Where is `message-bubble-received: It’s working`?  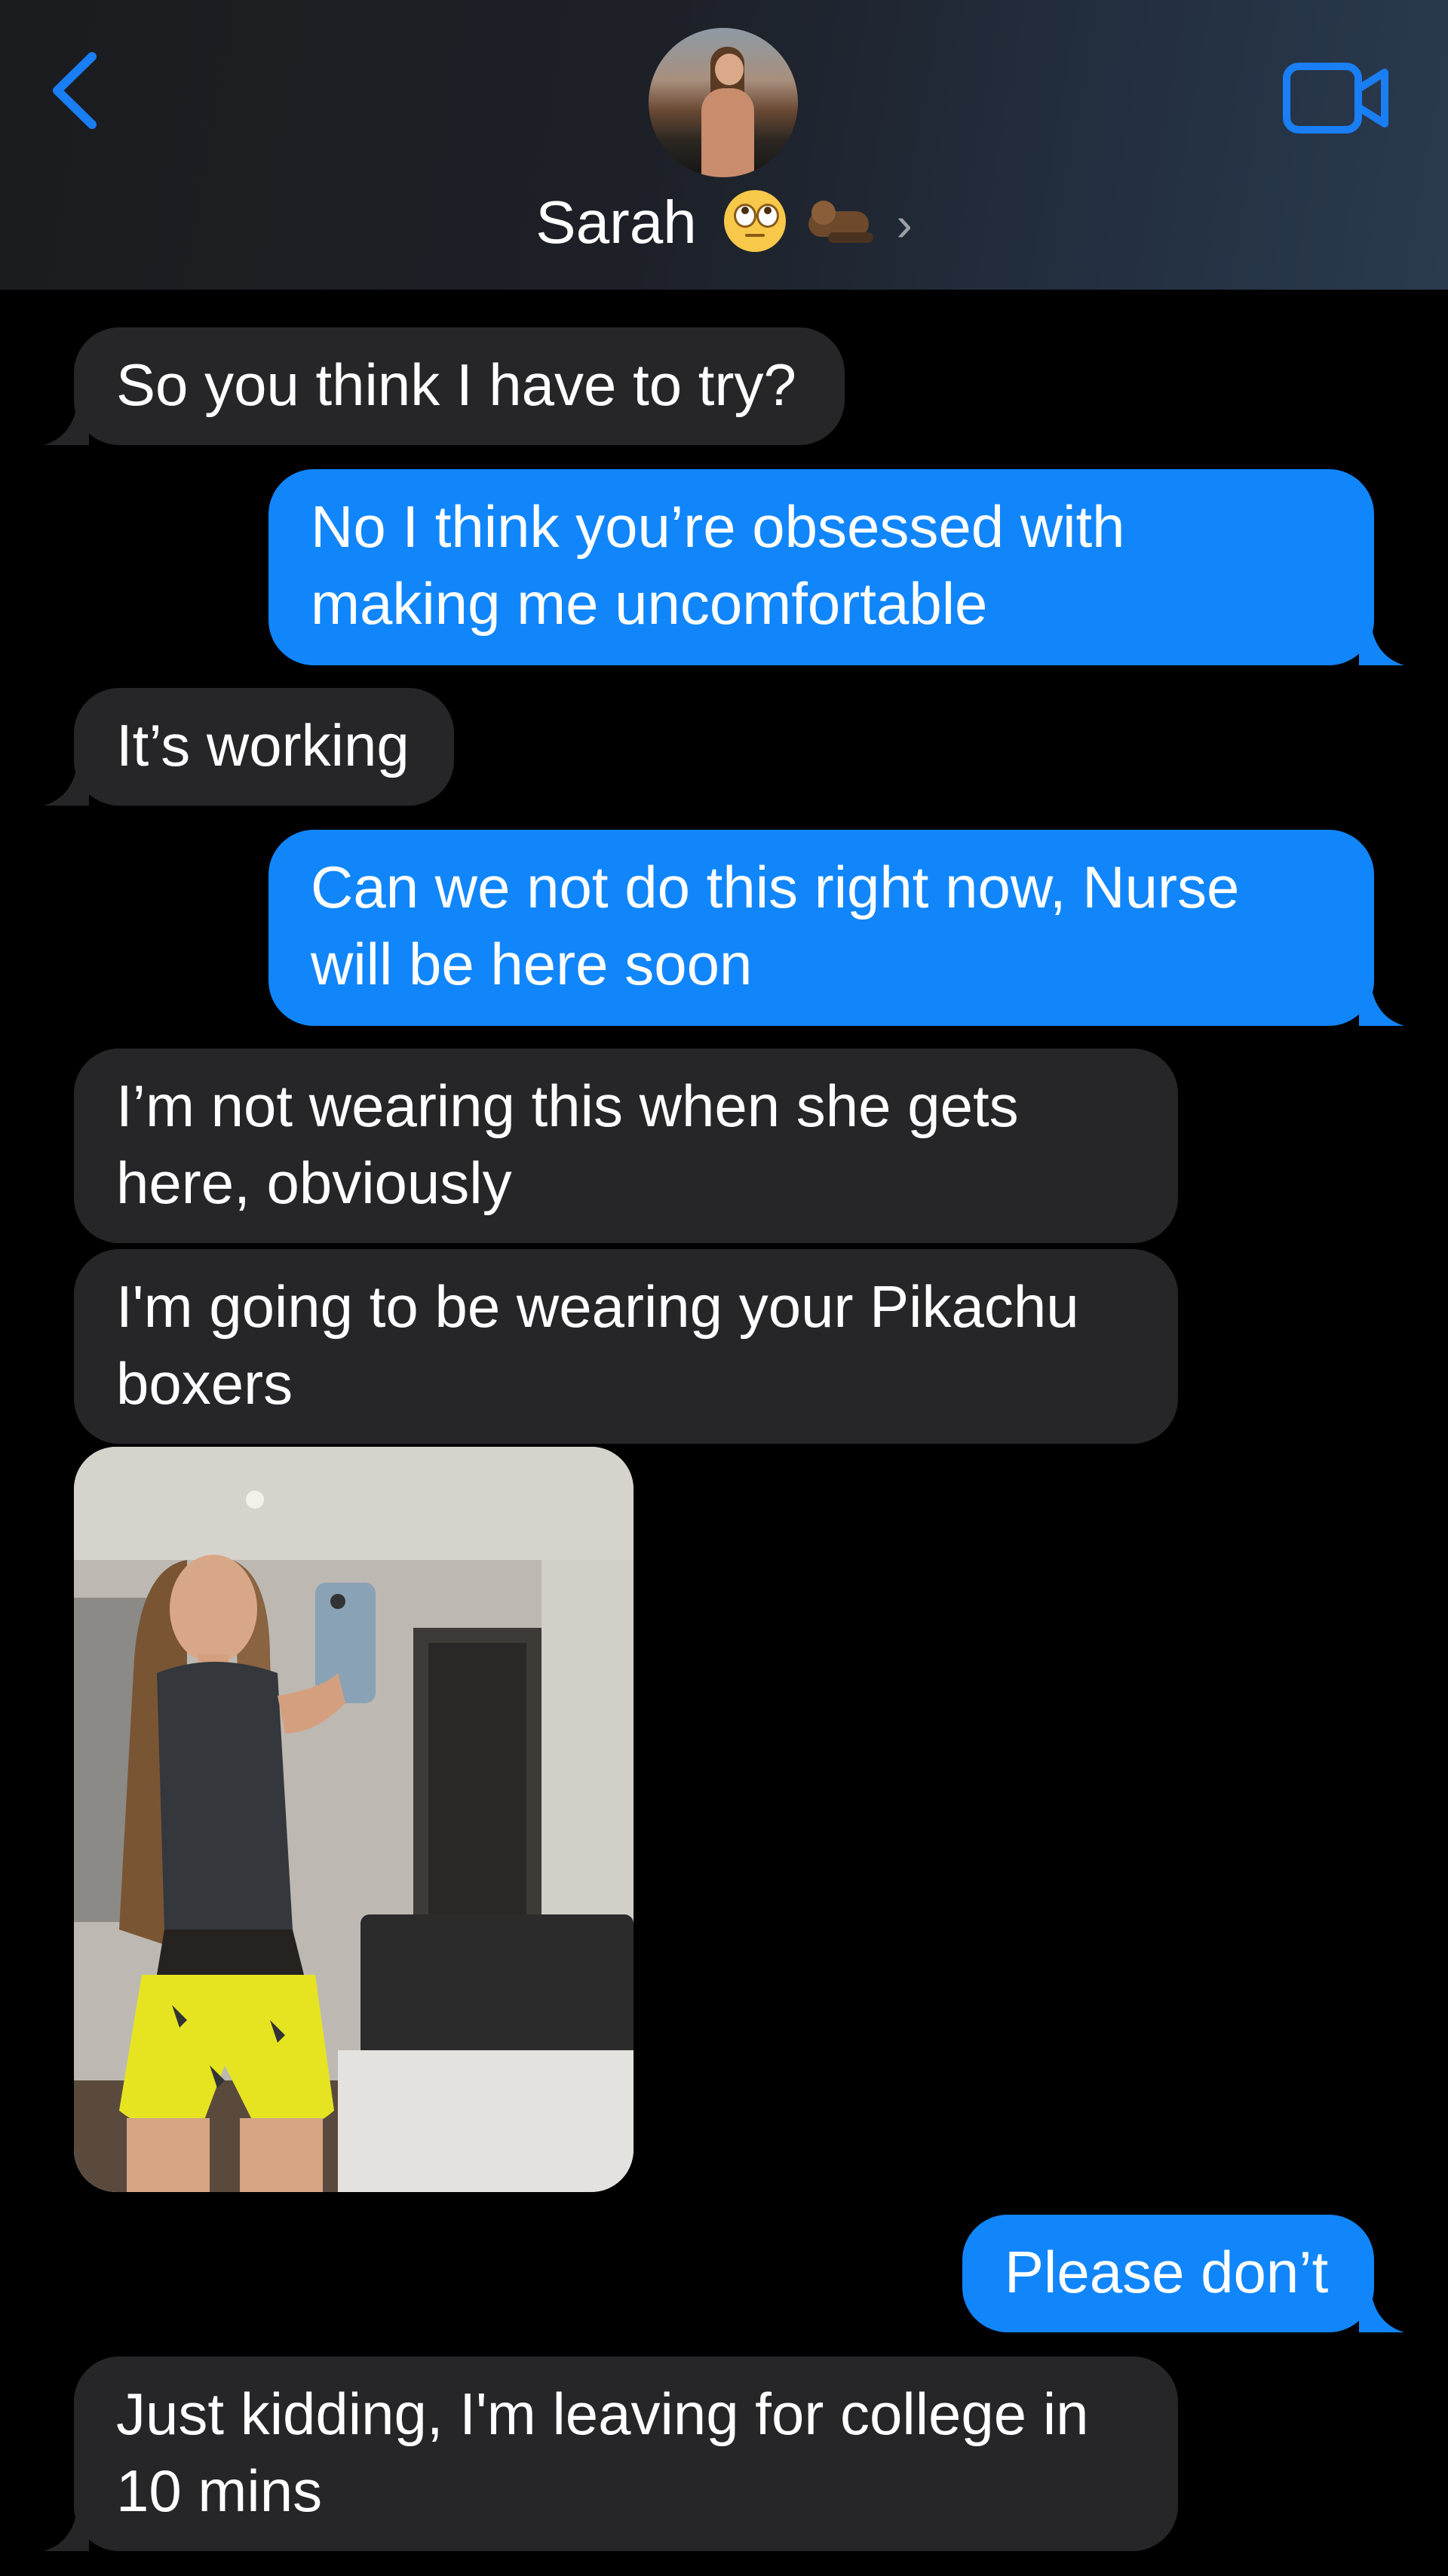 message-bubble-received: It’s working is located at coordinates (249, 747).